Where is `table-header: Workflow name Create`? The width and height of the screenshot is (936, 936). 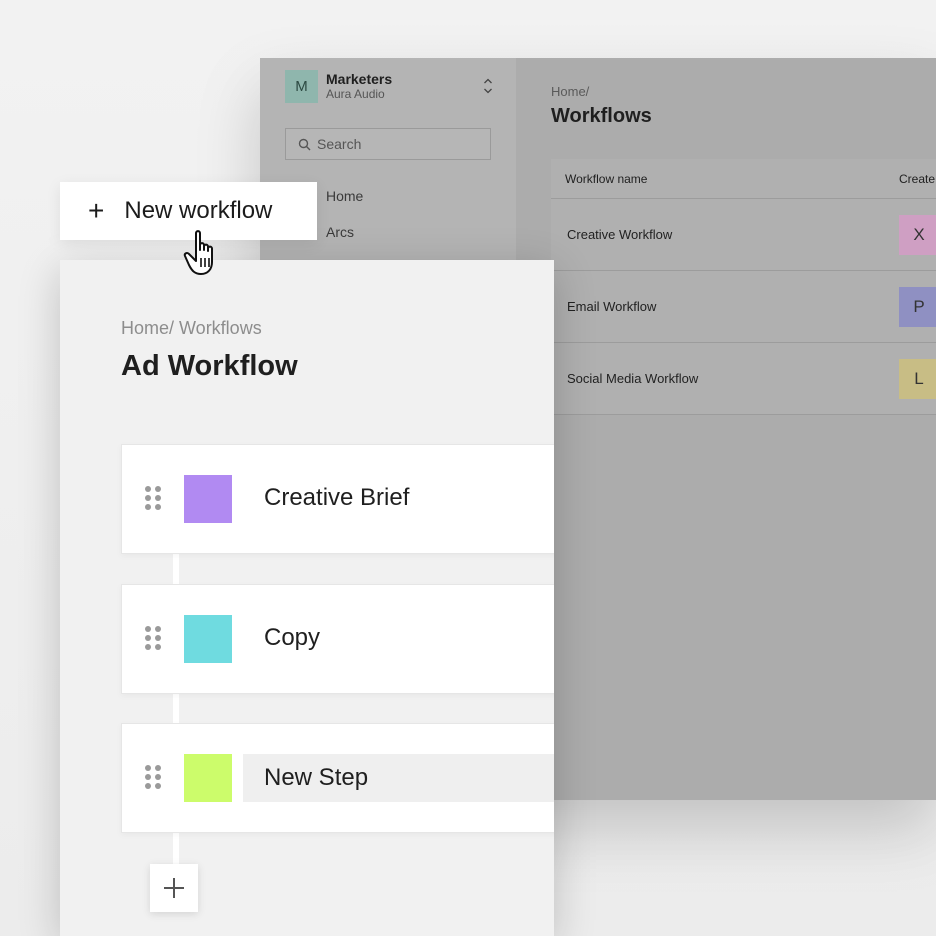 table-header: Workflow name Create is located at coordinates (743, 179).